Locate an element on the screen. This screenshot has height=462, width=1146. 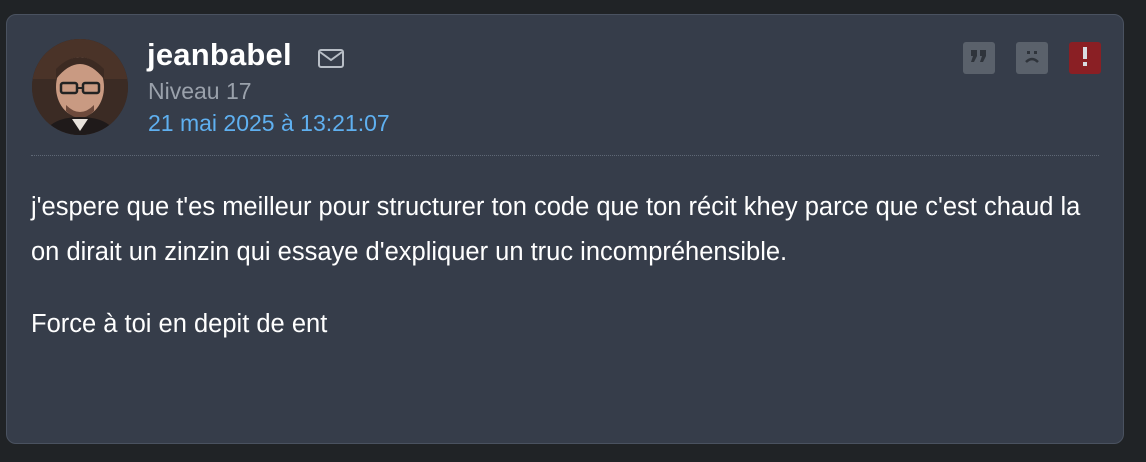
envelope-icon is located at coordinates (331, 59).